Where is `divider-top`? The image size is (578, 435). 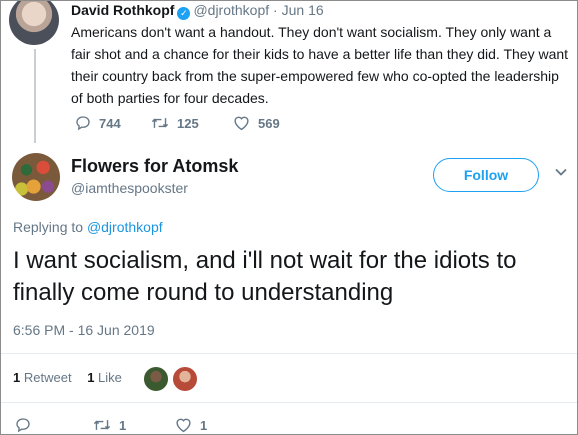
divider-top is located at coordinates (289, 353).